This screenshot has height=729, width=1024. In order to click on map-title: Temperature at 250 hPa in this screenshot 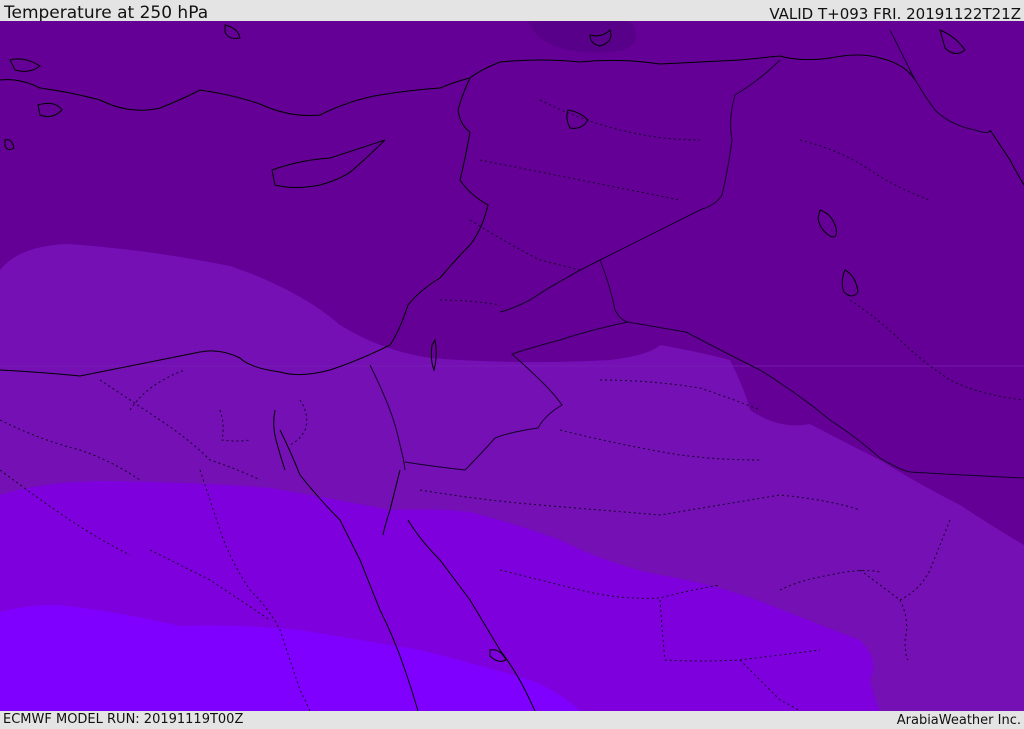, I will do `click(106, 13)`.